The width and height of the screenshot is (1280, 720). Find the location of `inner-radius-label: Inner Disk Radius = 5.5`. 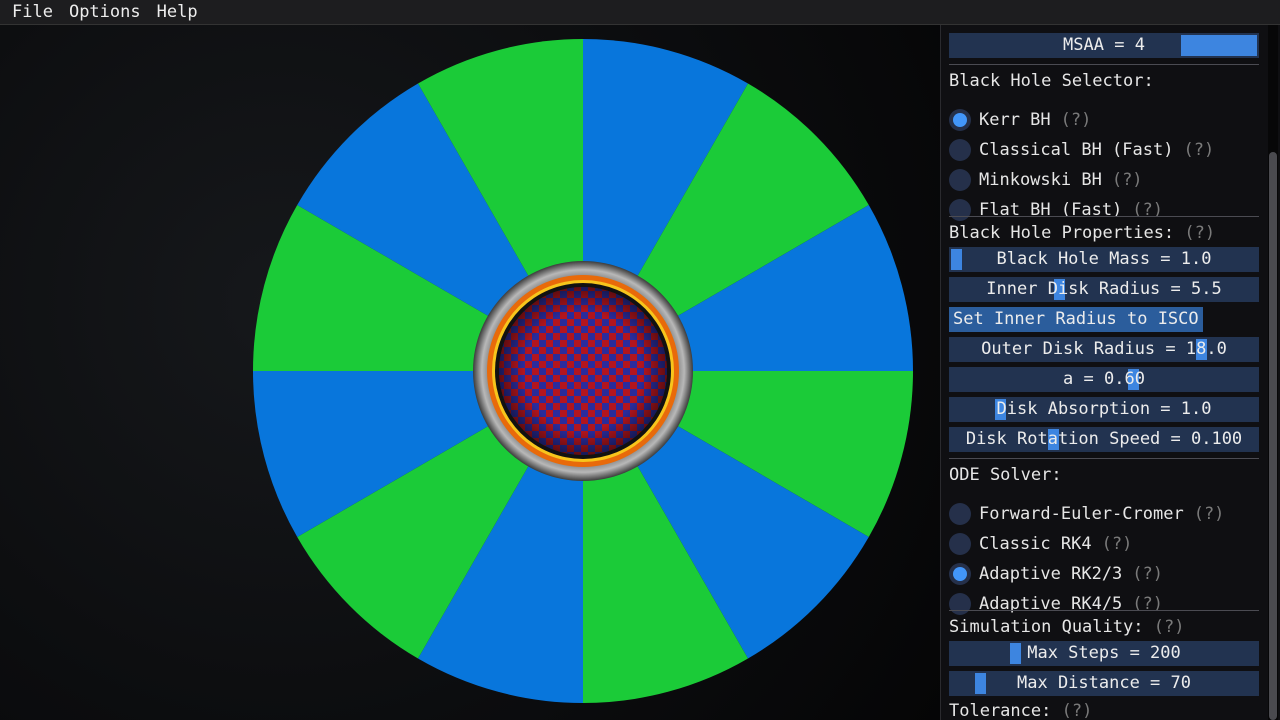

inner-radius-label: Inner Disk Radius = 5.5 is located at coordinates (1104, 289).